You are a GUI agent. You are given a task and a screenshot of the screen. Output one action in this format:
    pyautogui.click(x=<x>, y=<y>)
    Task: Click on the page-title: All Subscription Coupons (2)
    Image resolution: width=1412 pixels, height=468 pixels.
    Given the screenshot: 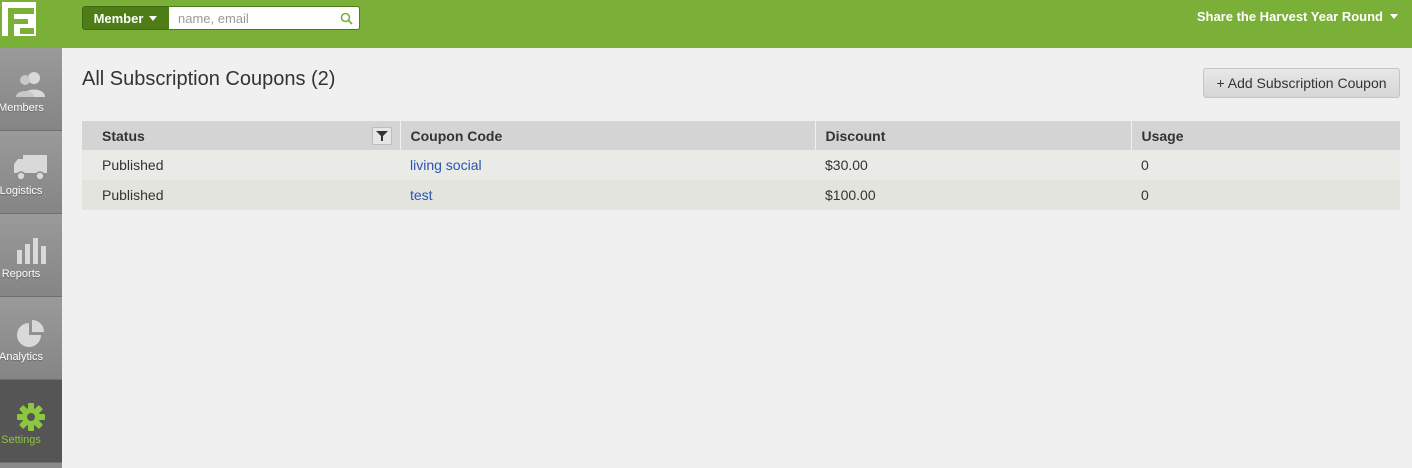 What is the action you would take?
    pyautogui.click(x=209, y=79)
    